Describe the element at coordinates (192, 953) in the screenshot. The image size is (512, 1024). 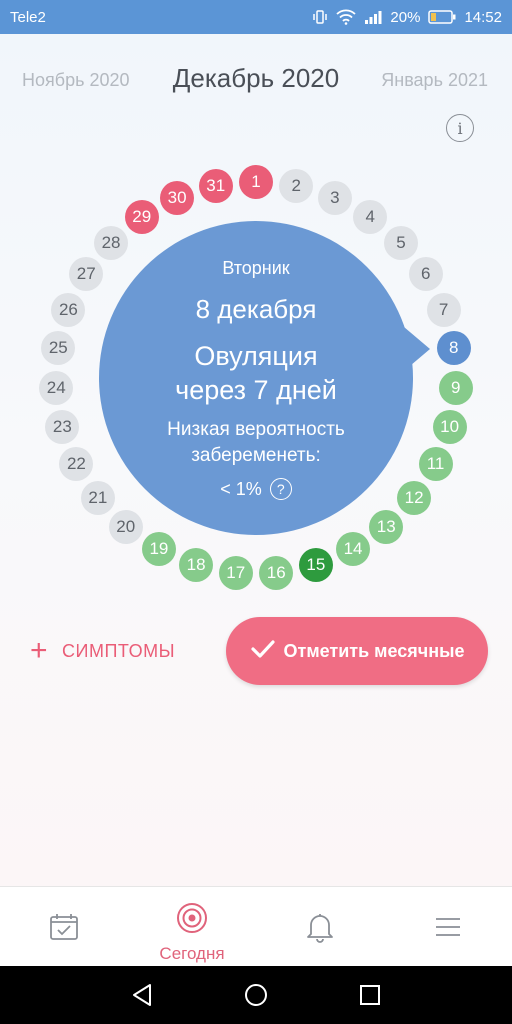
I see `nav-today-label: Сегодня` at that location.